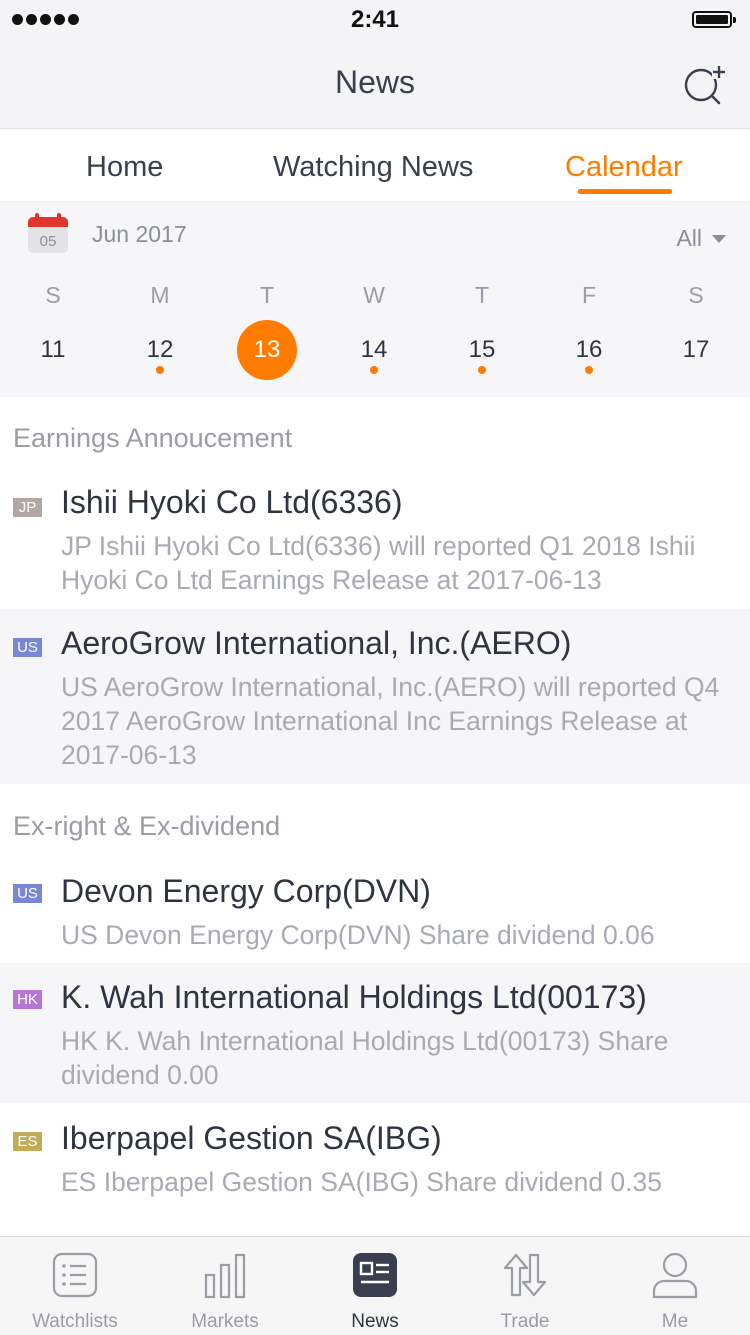 The image size is (750, 1335). What do you see at coordinates (153, 438) in the screenshot?
I see `section-title-earnings: Earnings Annoucement` at bounding box center [153, 438].